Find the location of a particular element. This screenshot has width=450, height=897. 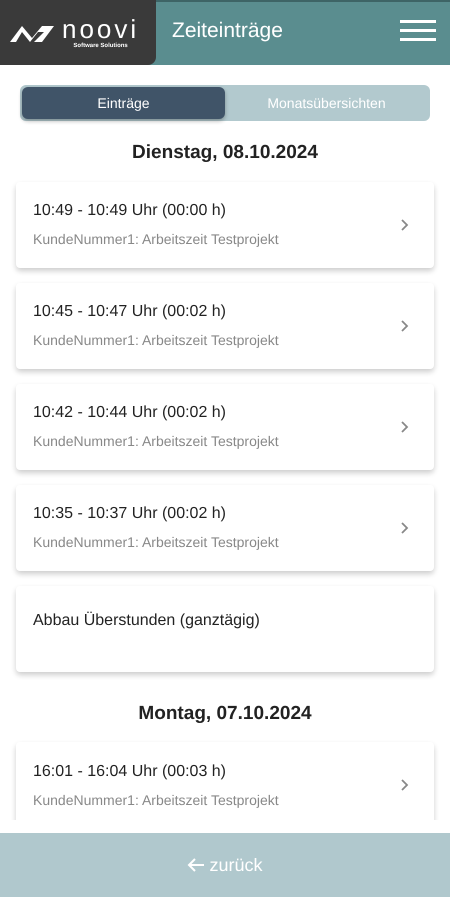

time-entry-card: 10:45 - 10:47 Uhr (00:02 h) KundeNummer1: Arbeitszeit Testprojekt is located at coordinates (225, 325).